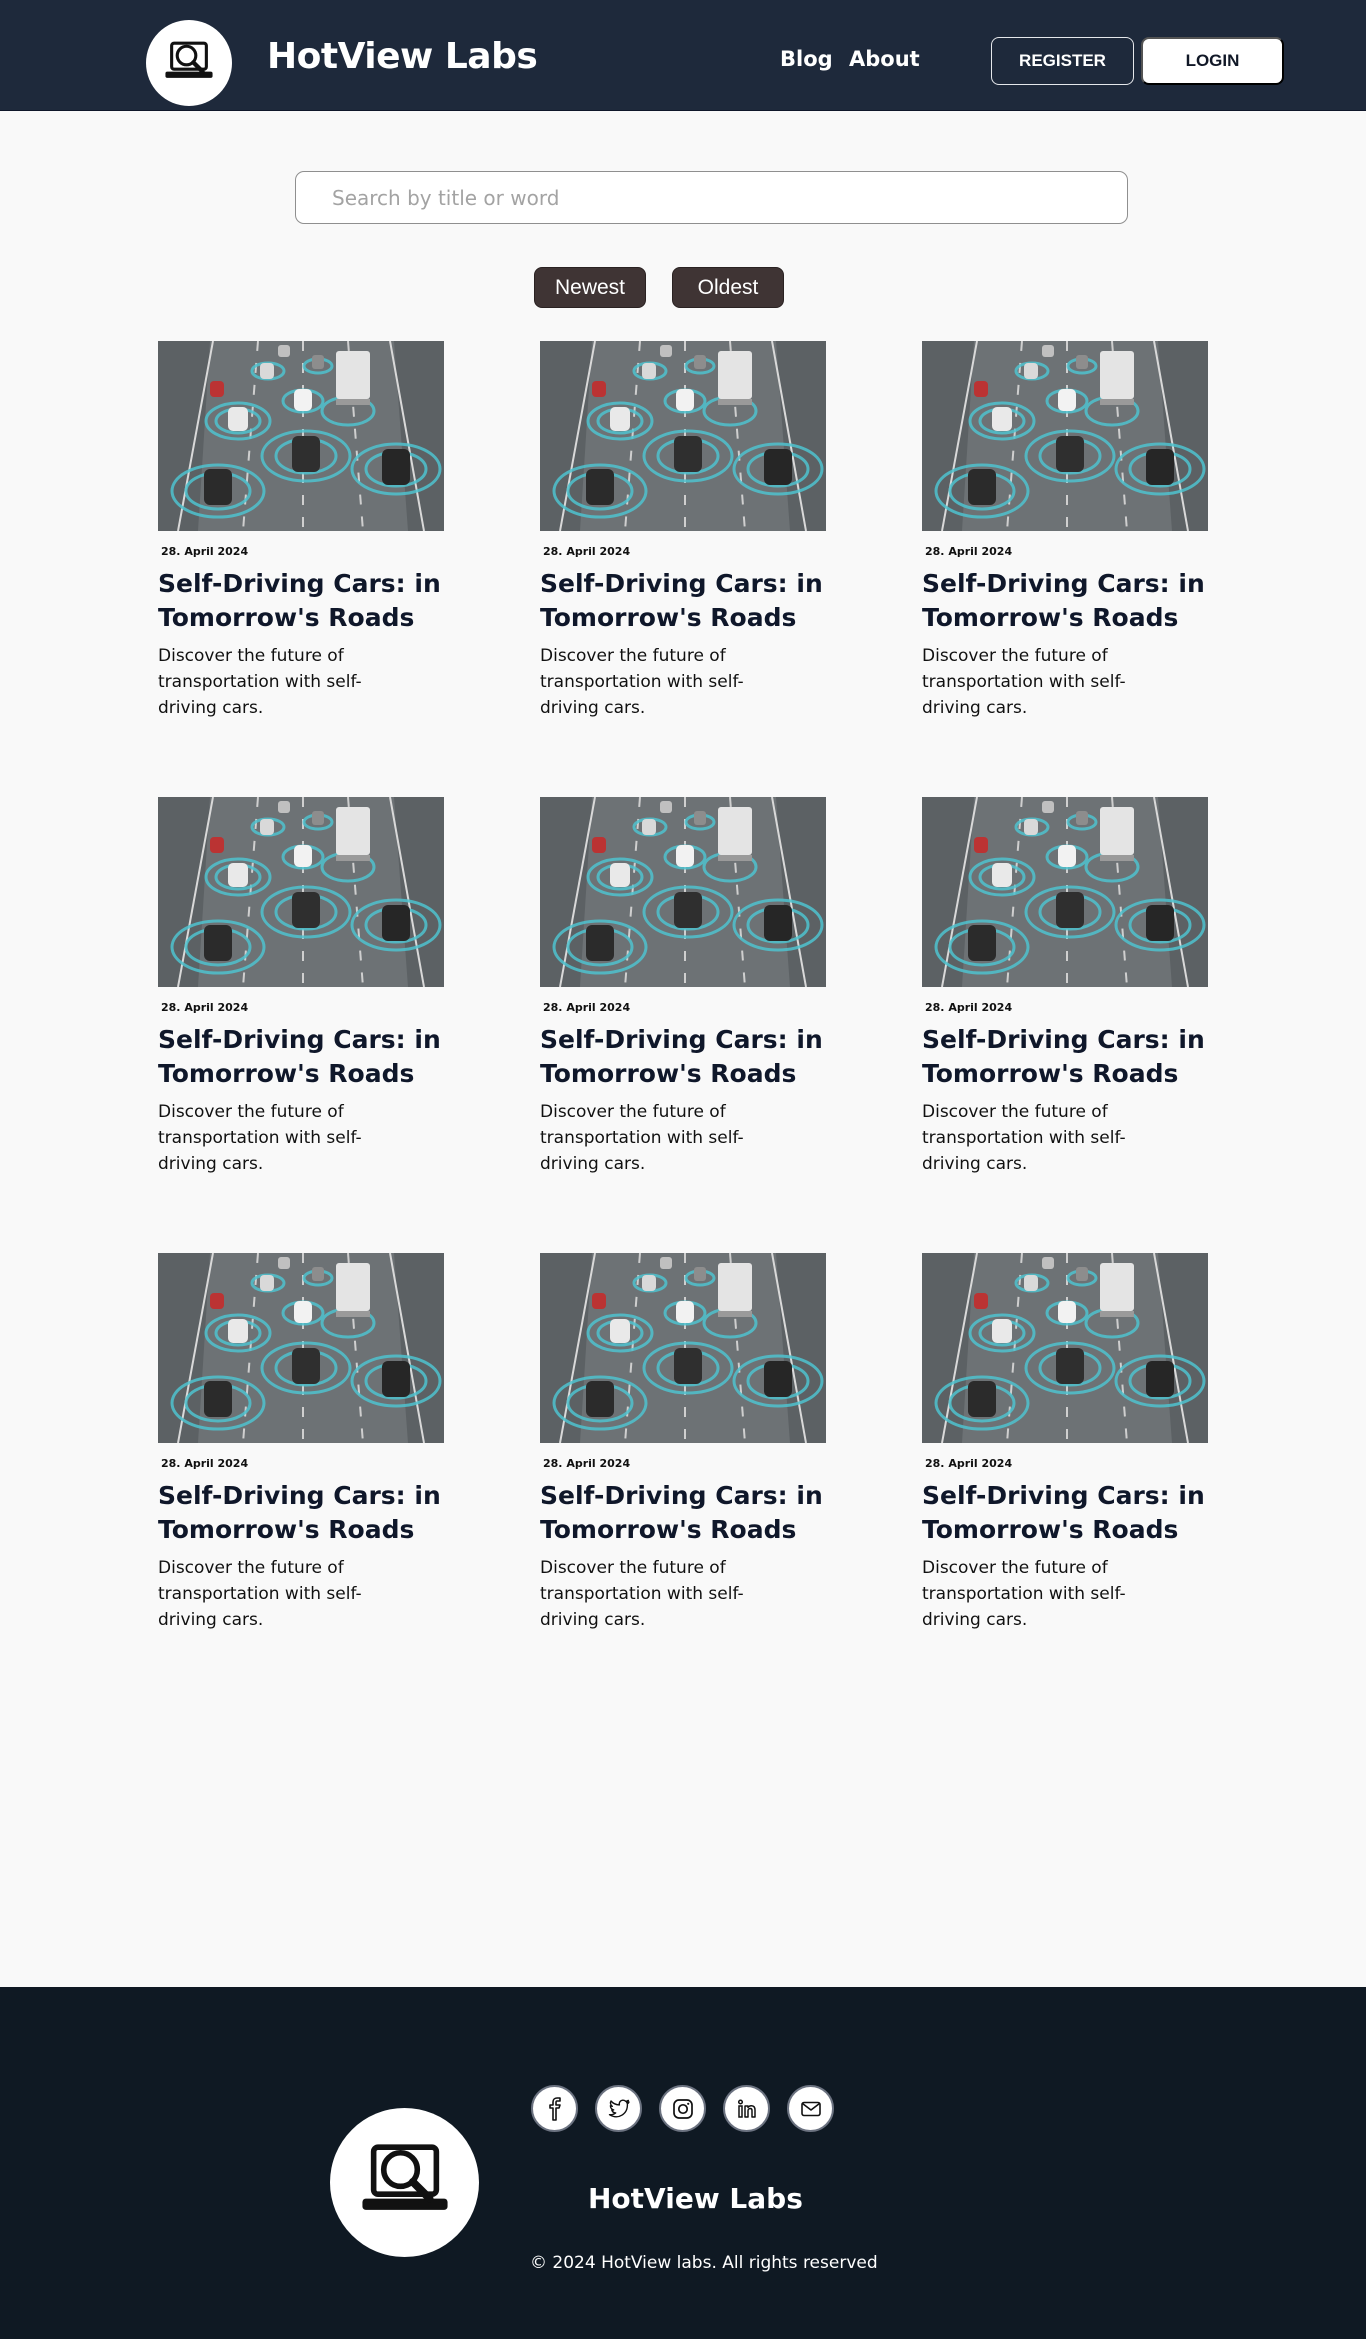 The width and height of the screenshot is (1366, 2339). I want to click on linkedin-icon, so click(746, 2108).